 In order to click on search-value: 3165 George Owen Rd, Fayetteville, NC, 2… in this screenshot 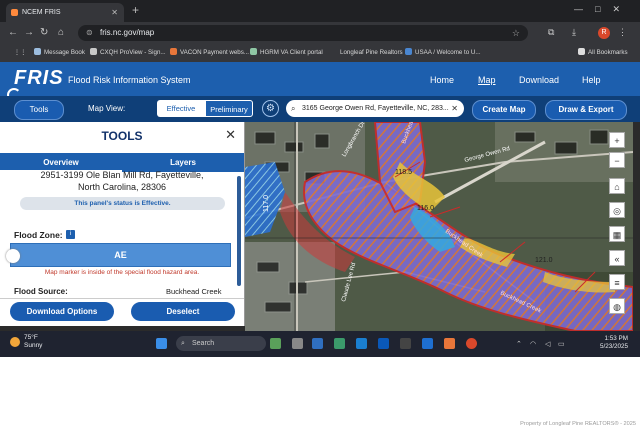, I will do `click(375, 108)`.